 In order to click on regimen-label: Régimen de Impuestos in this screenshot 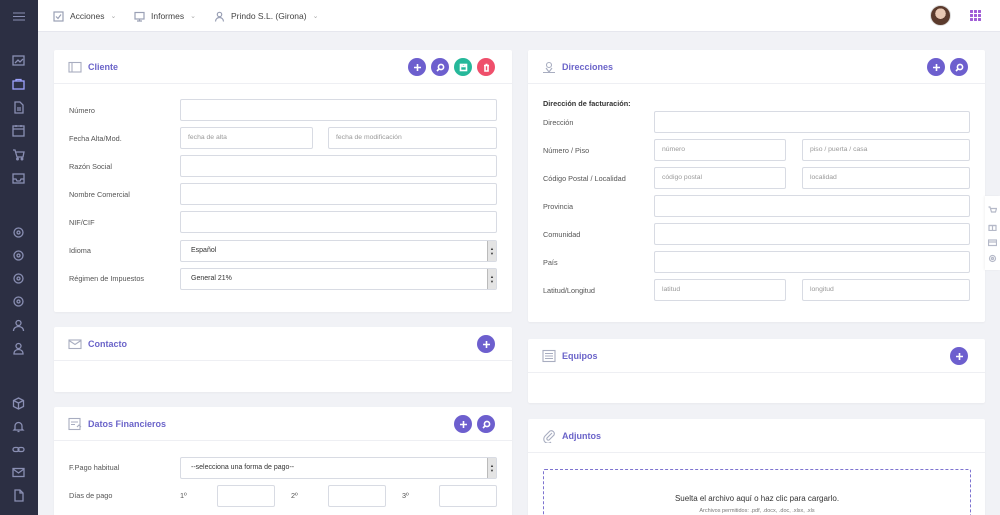, I will do `click(107, 278)`.